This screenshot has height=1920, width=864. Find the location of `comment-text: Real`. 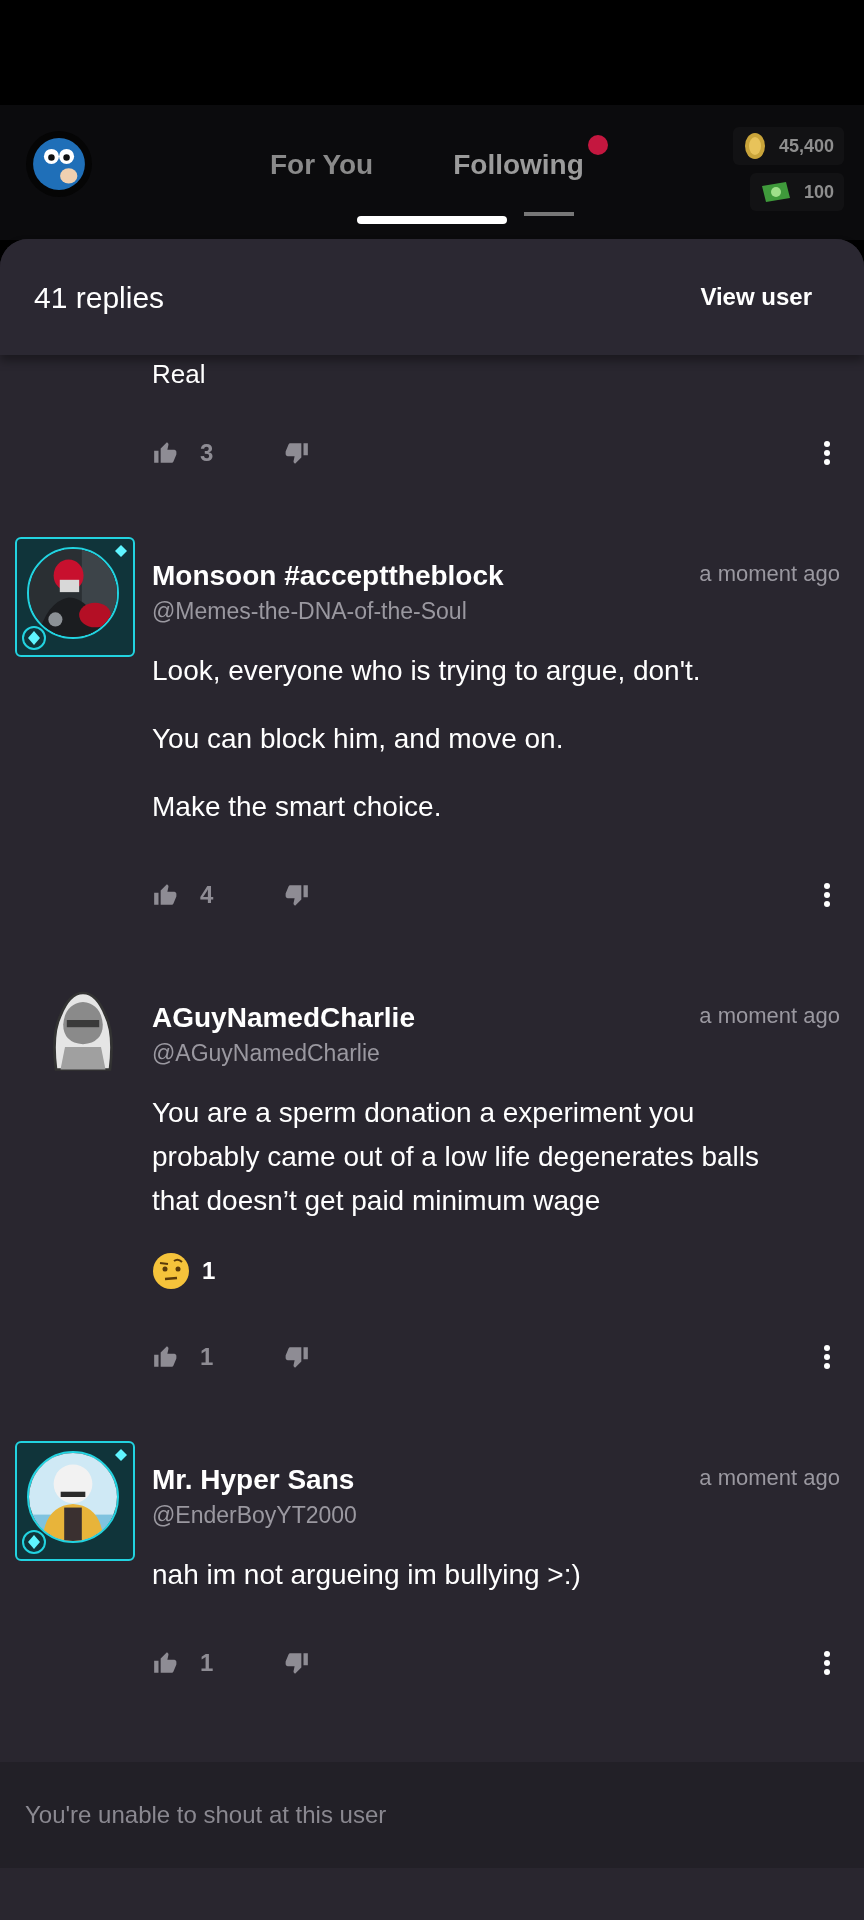

comment-text: Real is located at coordinates (179, 374).